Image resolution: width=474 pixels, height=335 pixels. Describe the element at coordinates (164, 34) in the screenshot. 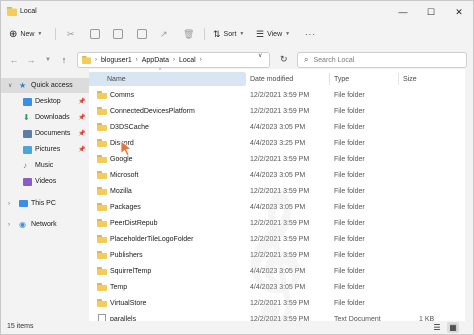

I see `share-button: ↗` at that location.